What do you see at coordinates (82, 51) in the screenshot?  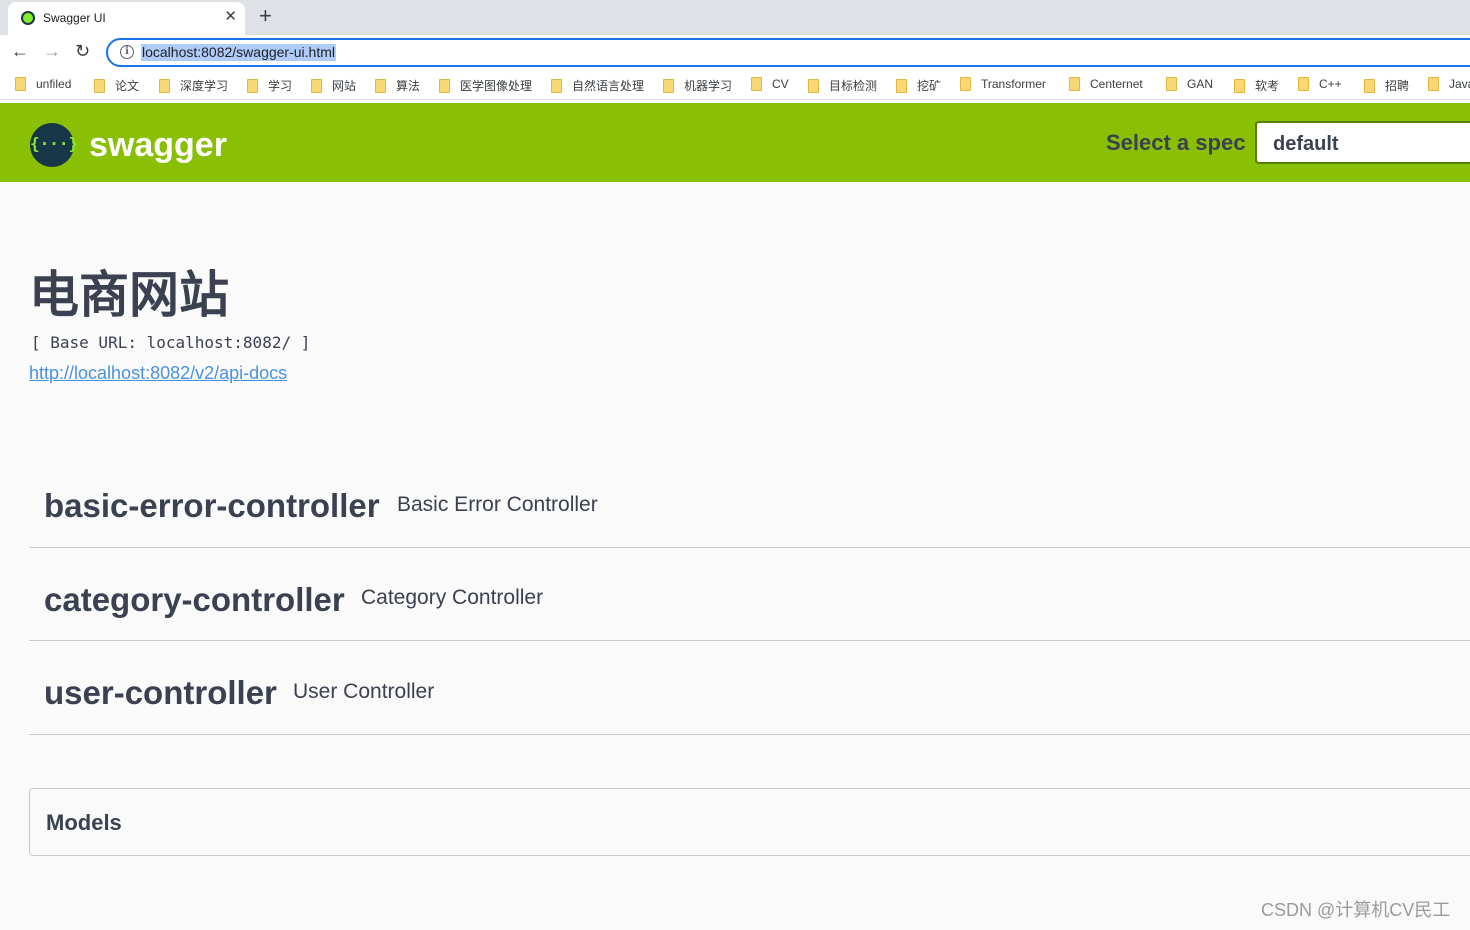 I see `reload-icon: ↻` at bounding box center [82, 51].